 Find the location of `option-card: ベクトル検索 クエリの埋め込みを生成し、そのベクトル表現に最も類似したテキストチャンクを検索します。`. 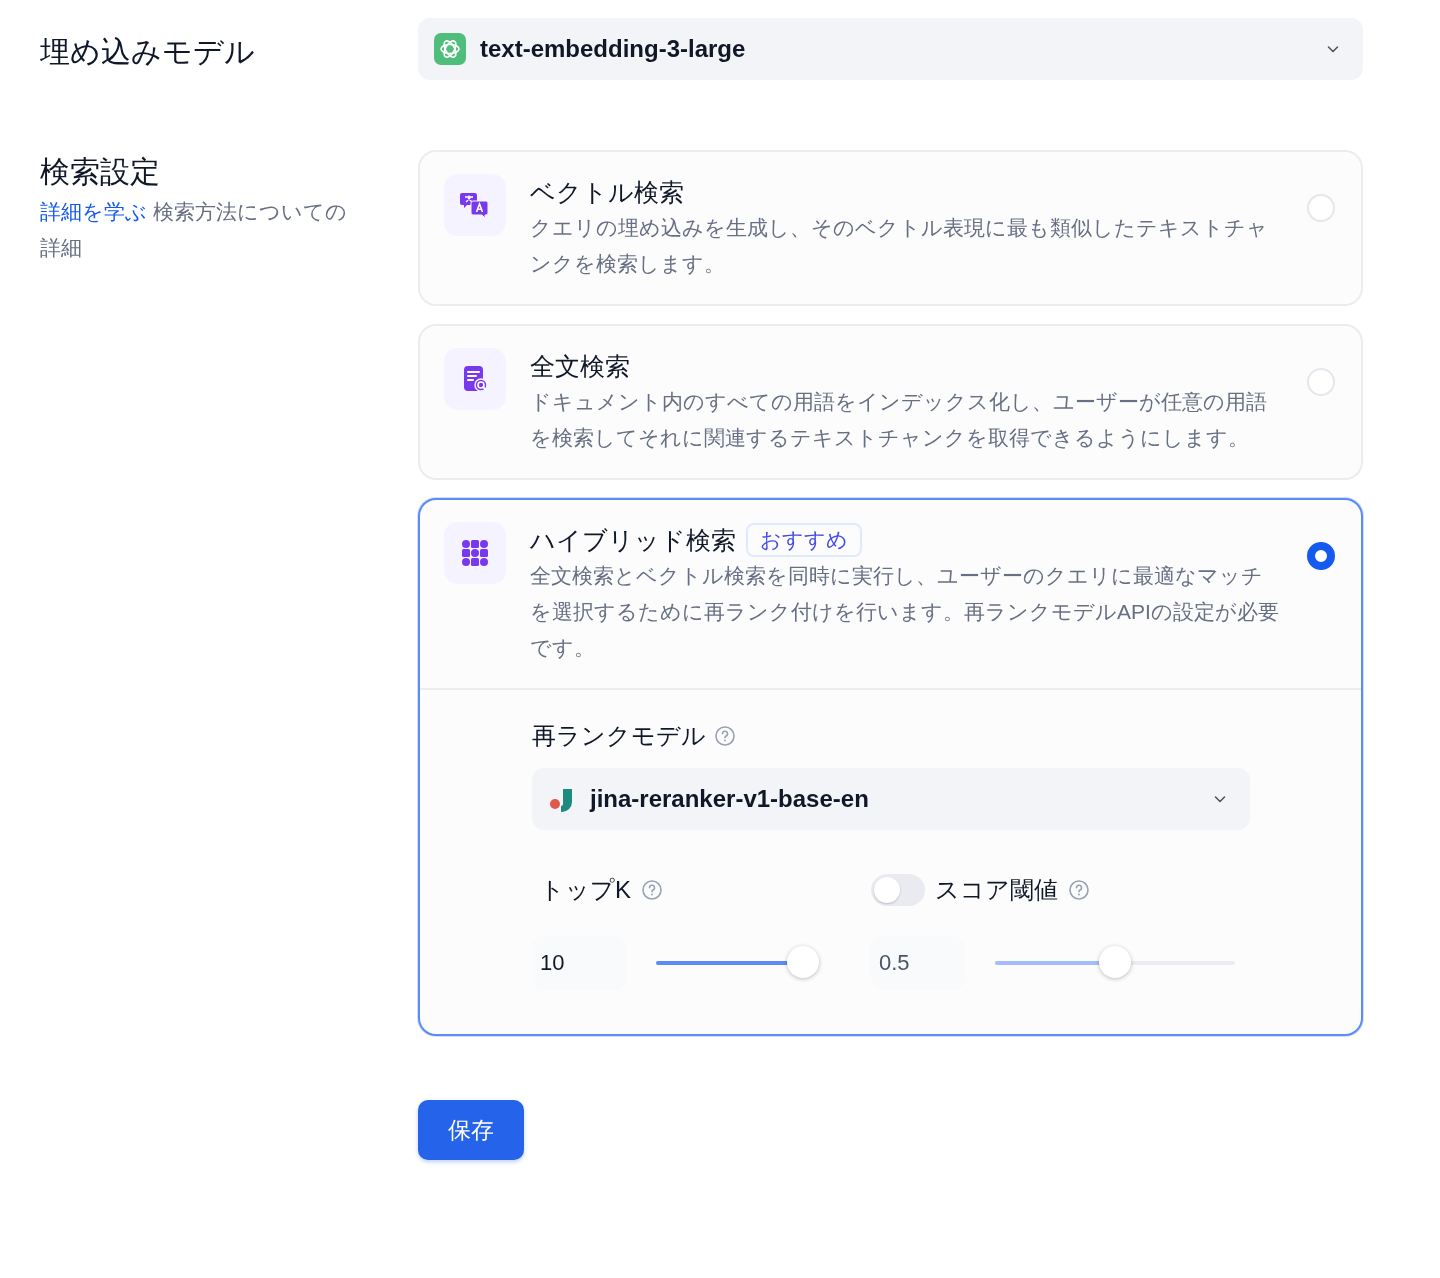

option-card: ベクトル検索 クエリの埋め込みを生成し、そのベクトル表現に最も類似したテキストチャンクを検索します。 is located at coordinates (890, 228).